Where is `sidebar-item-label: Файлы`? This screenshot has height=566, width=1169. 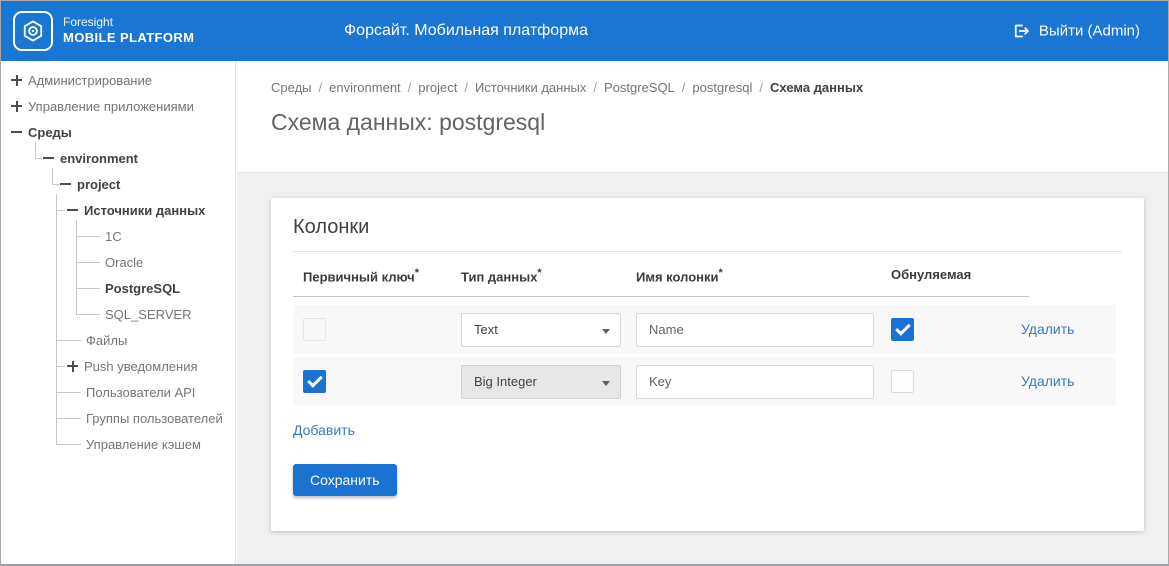 sidebar-item-label: Файлы is located at coordinates (107, 340).